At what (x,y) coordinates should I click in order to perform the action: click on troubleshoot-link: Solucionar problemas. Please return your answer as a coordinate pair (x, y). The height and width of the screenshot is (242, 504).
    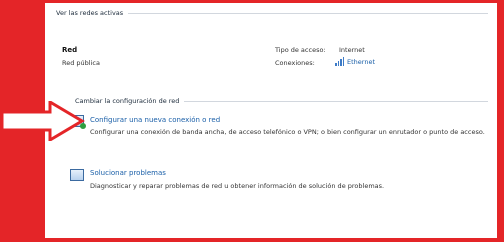
    Looking at the image, I should click on (128, 173).